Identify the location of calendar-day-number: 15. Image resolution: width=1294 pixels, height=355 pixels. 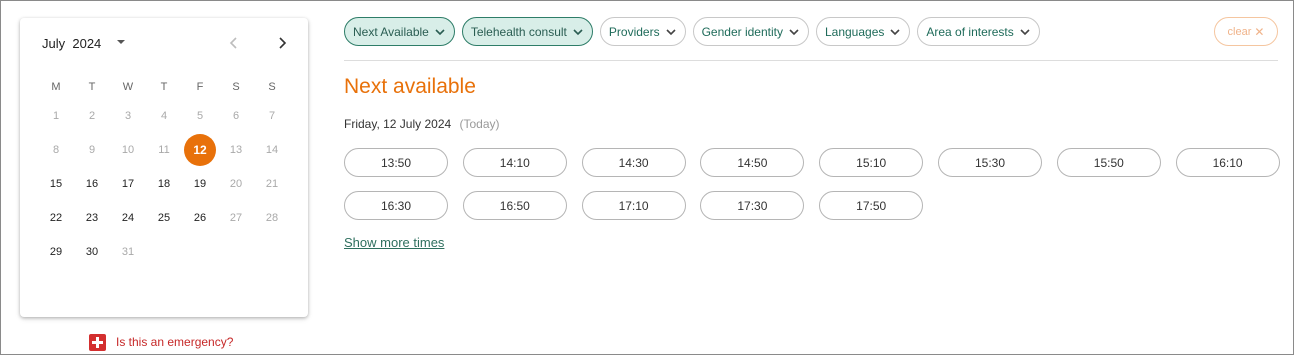
(56, 184).